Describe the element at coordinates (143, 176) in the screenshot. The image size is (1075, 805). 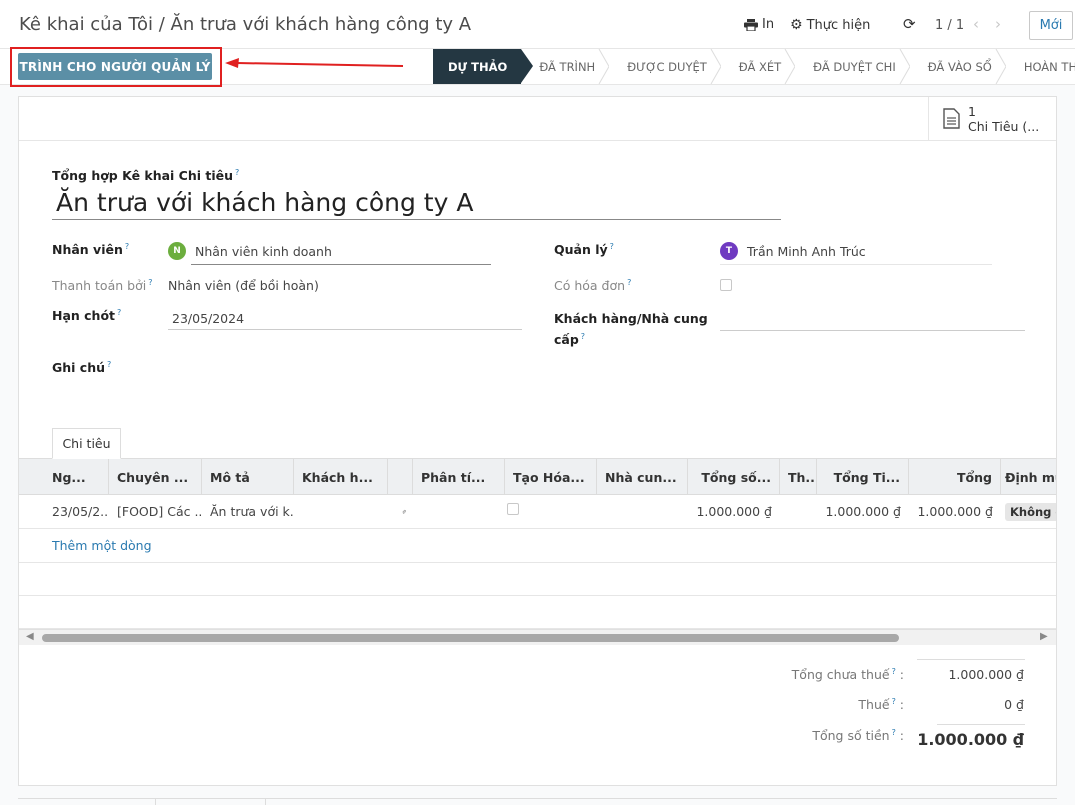
I see `title-label-text: Tổng hợp Kê khai Chi tiêu` at that location.